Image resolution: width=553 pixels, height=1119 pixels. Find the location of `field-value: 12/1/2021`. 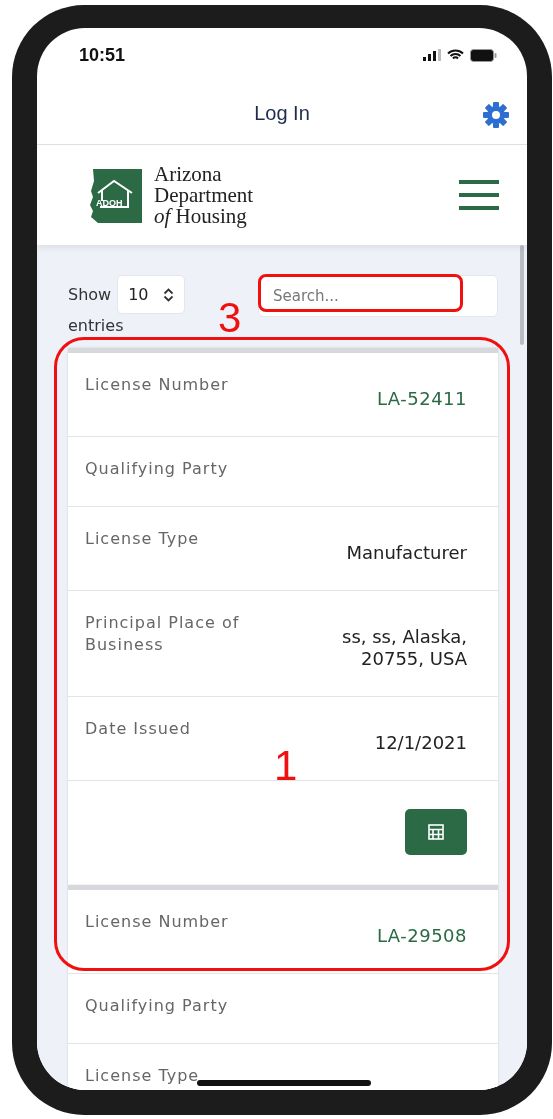

field-value: 12/1/2021 is located at coordinates (420, 743).